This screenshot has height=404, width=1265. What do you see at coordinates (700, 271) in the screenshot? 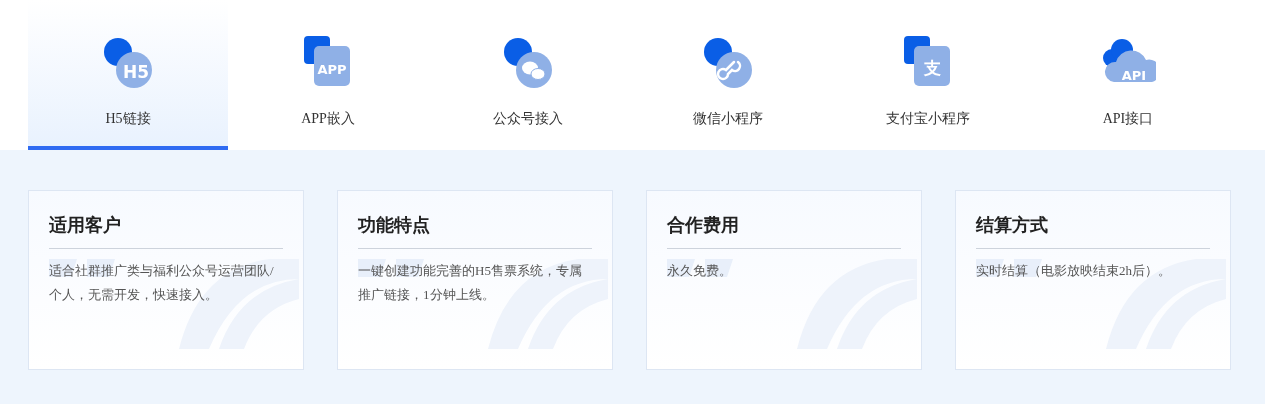
I see `card-text: 永久免费。` at bounding box center [700, 271].